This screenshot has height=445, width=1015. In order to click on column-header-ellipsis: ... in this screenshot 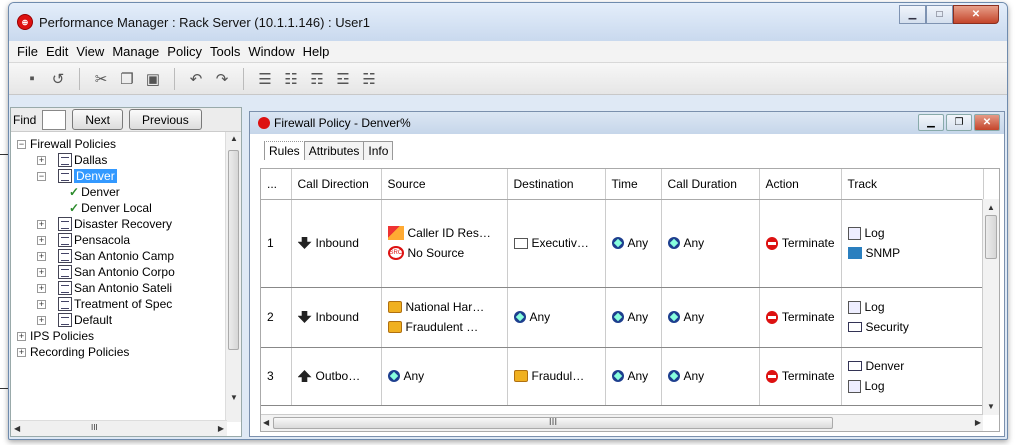, I will do `click(276, 184)`.